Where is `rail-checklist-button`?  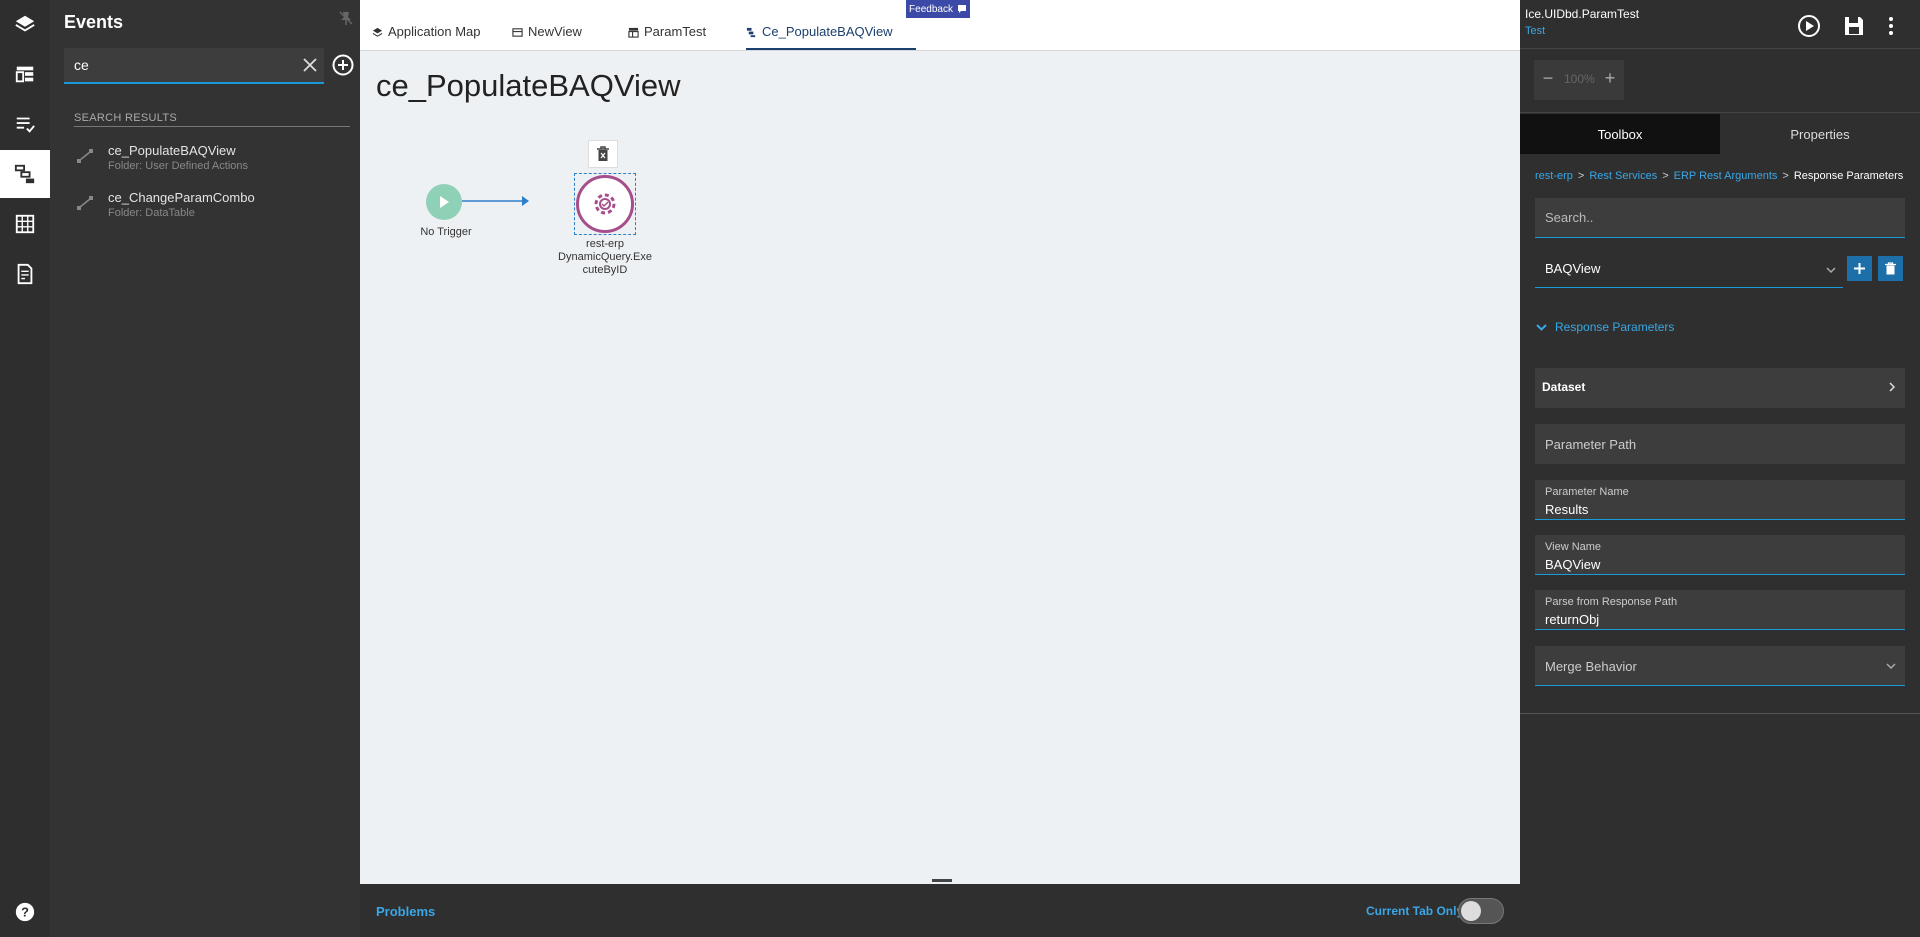
rail-checklist-button is located at coordinates (25, 124).